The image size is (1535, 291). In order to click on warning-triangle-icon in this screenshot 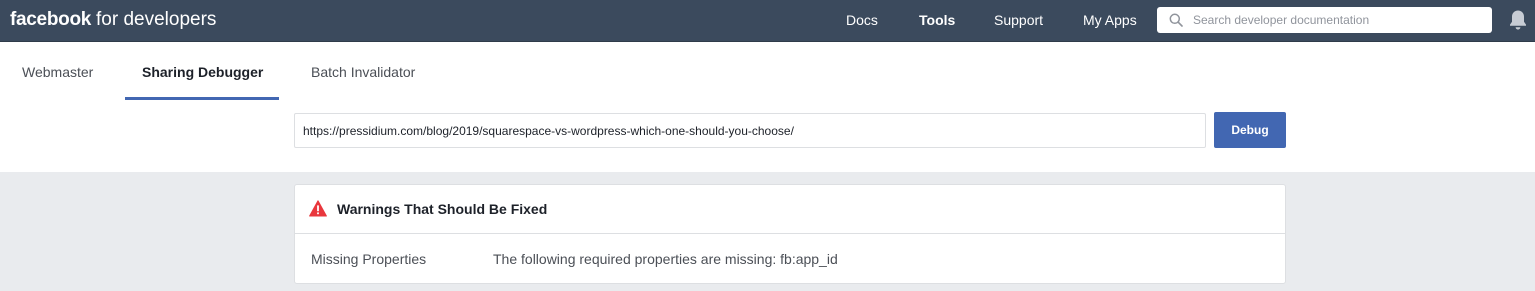, I will do `click(318, 208)`.